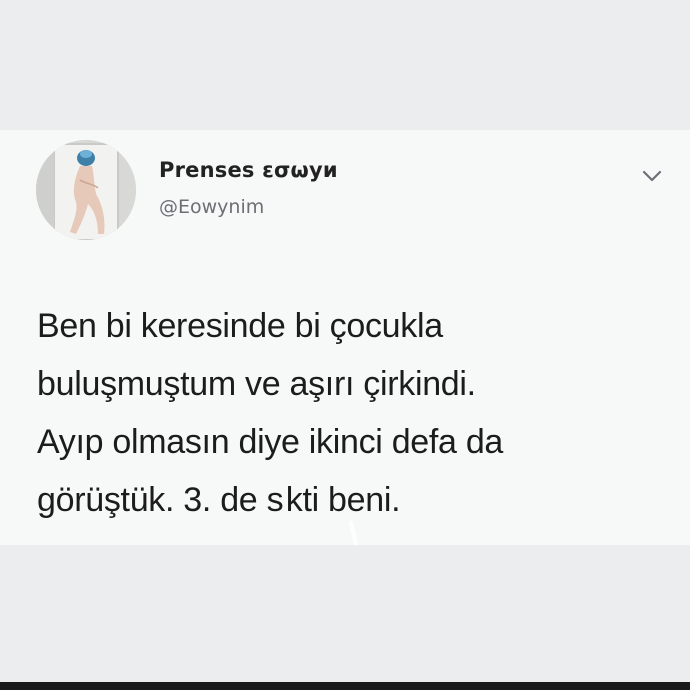 The height and width of the screenshot is (690, 690). Describe the element at coordinates (248, 170) in the screenshot. I see `display-name: Prenses εσωyи` at that location.